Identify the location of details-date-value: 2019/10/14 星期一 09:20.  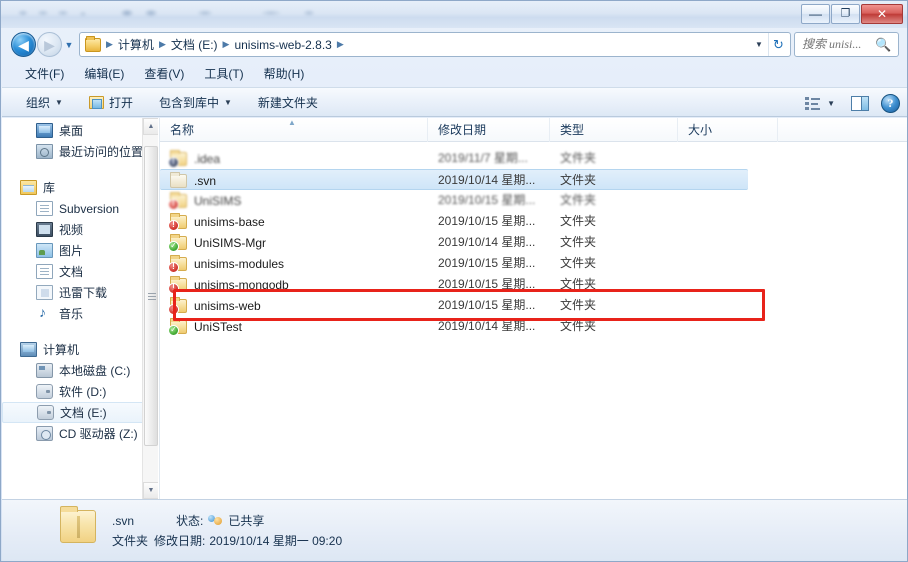
(276, 541).